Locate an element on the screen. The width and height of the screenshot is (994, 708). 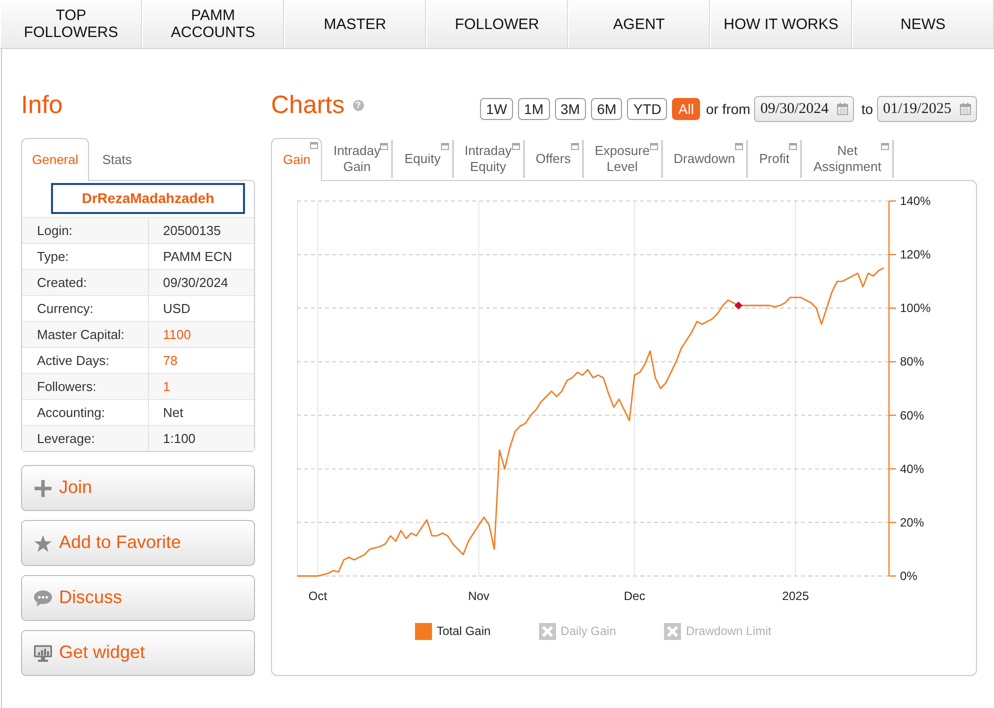
nav-link: HOW IT WORKS is located at coordinates (781, 24).